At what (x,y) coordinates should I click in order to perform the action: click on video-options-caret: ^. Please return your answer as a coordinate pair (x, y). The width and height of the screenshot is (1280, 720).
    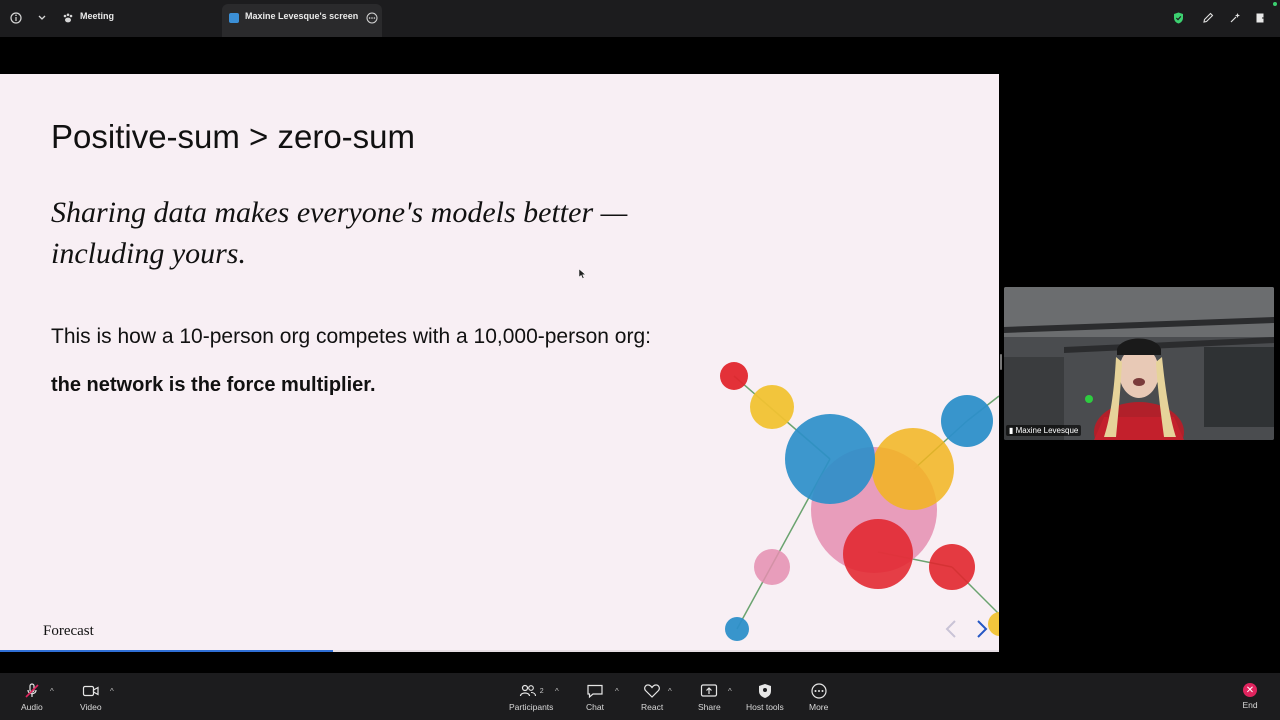
    Looking at the image, I should click on (112, 691).